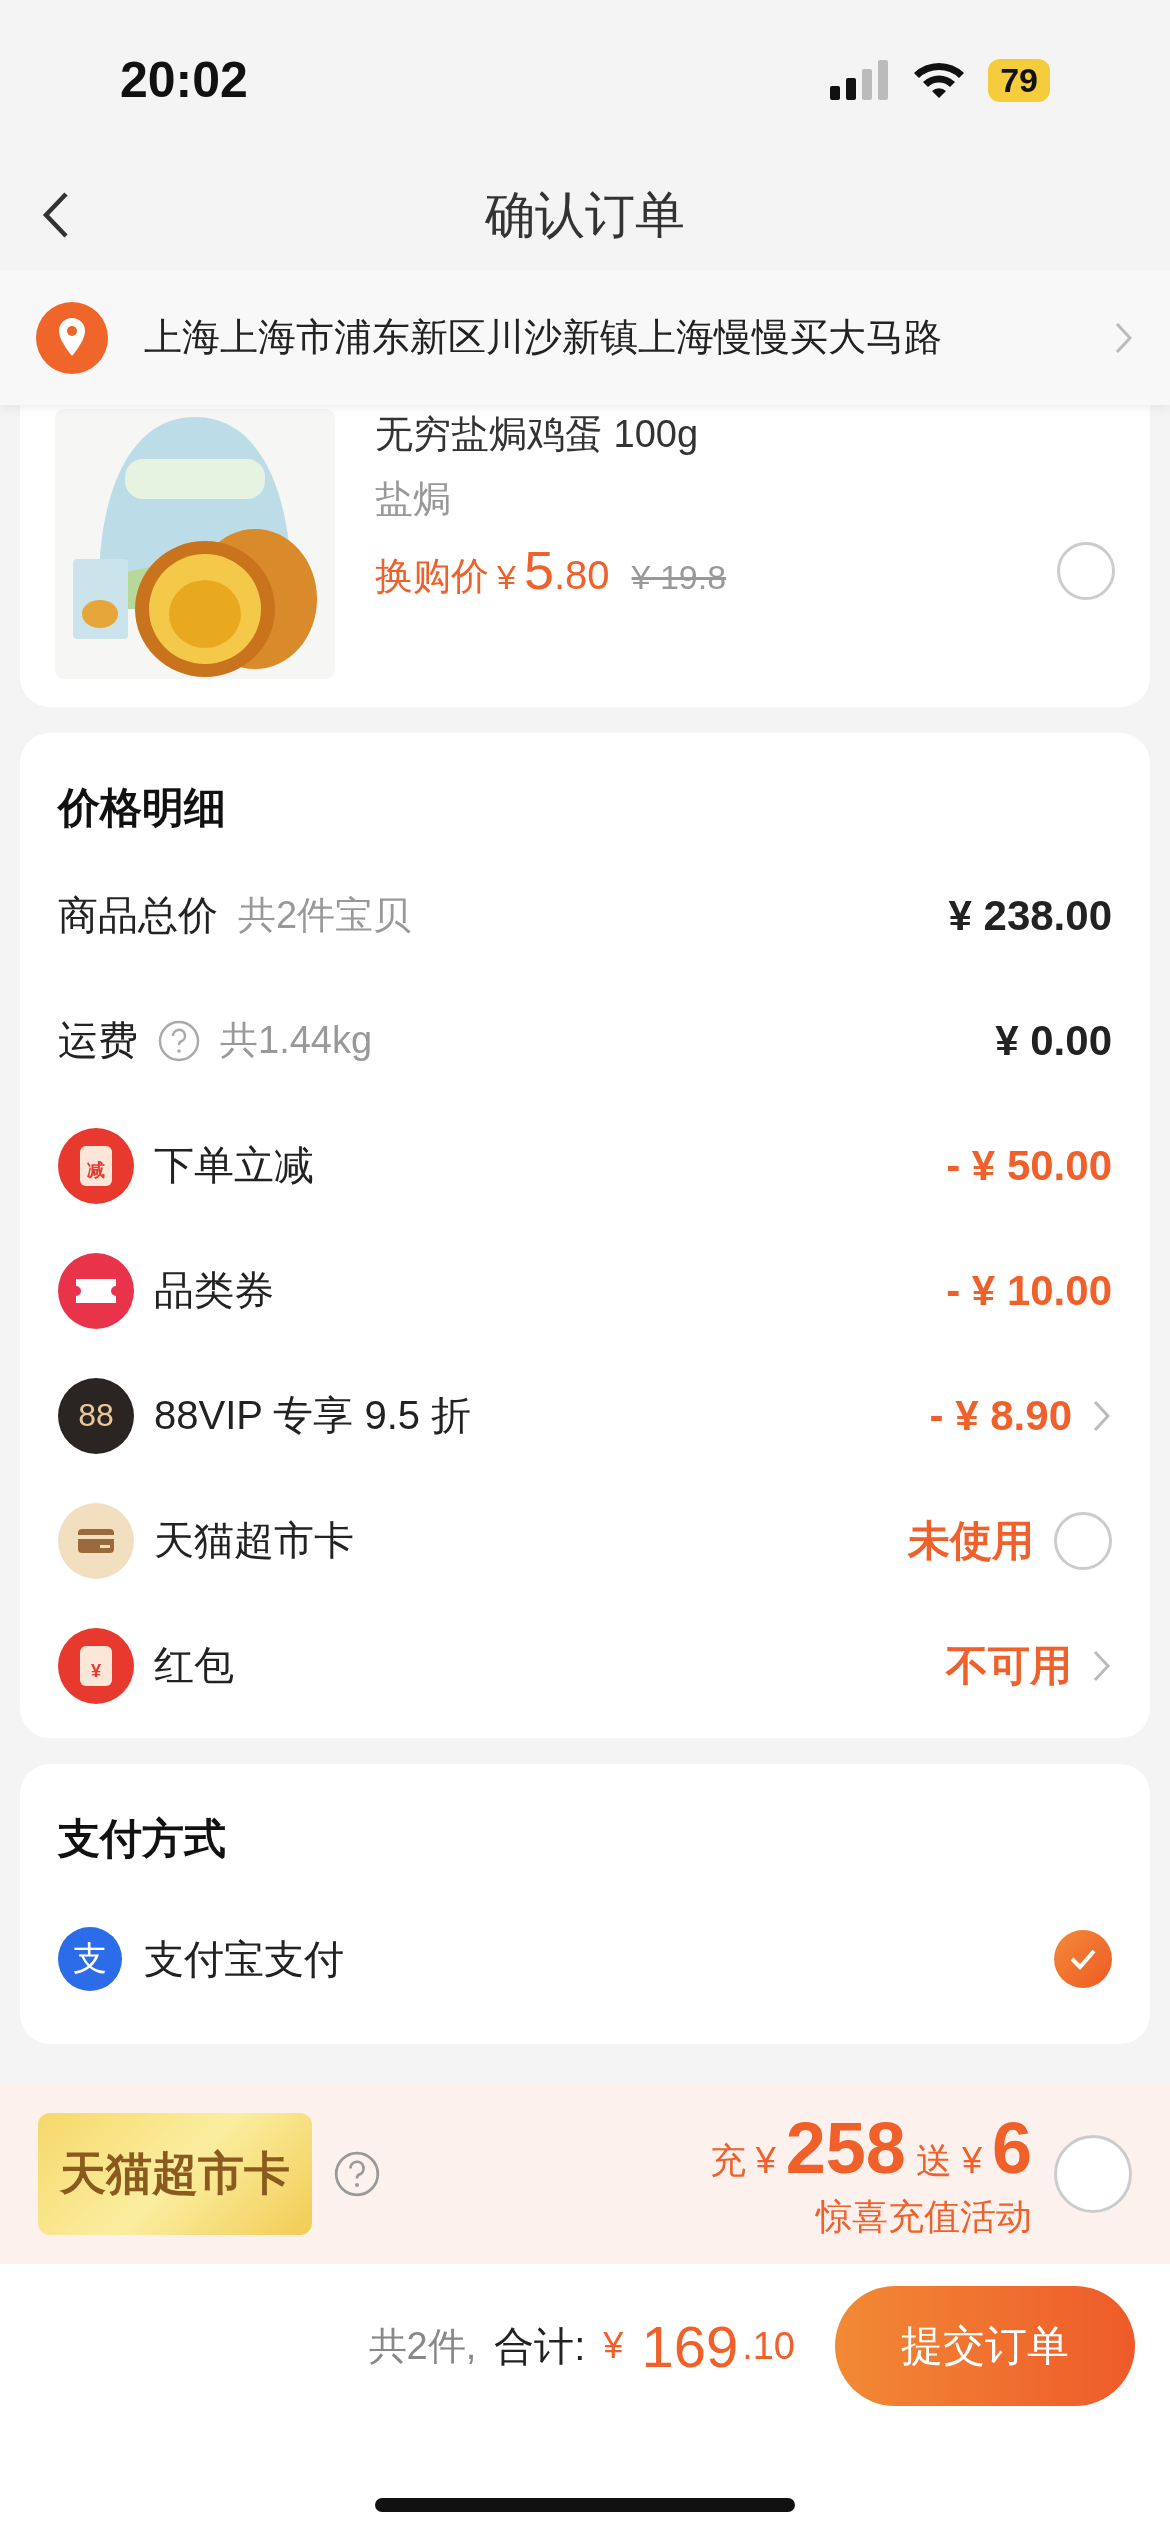  Describe the element at coordinates (971, 1540) in the screenshot. I see `row-value: 未使用` at that location.